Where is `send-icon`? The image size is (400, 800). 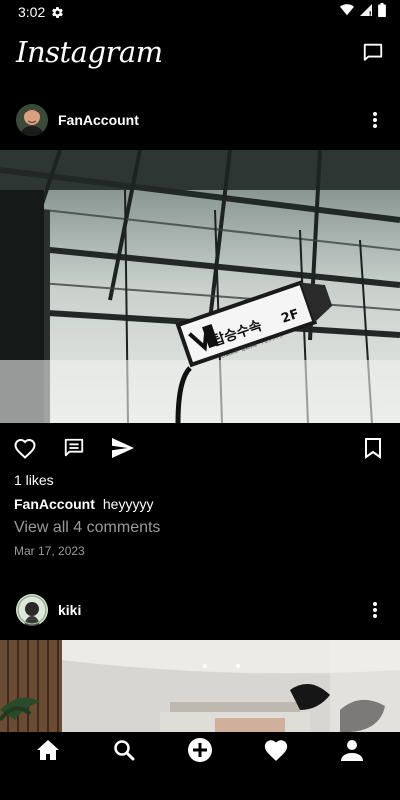
send-icon is located at coordinates (123, 448).